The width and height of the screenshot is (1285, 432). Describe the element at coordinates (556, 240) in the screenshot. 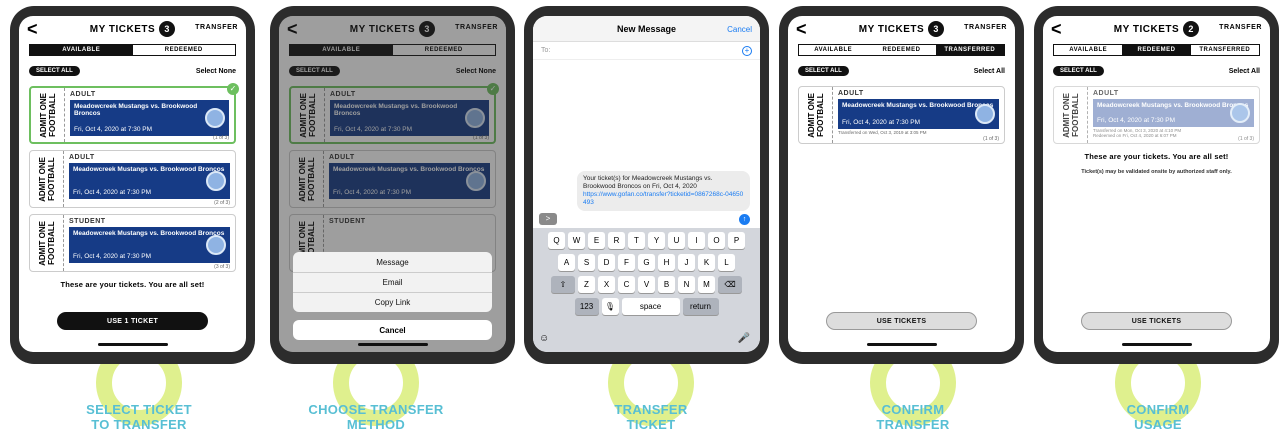

I see `key-q: Q` at that location.